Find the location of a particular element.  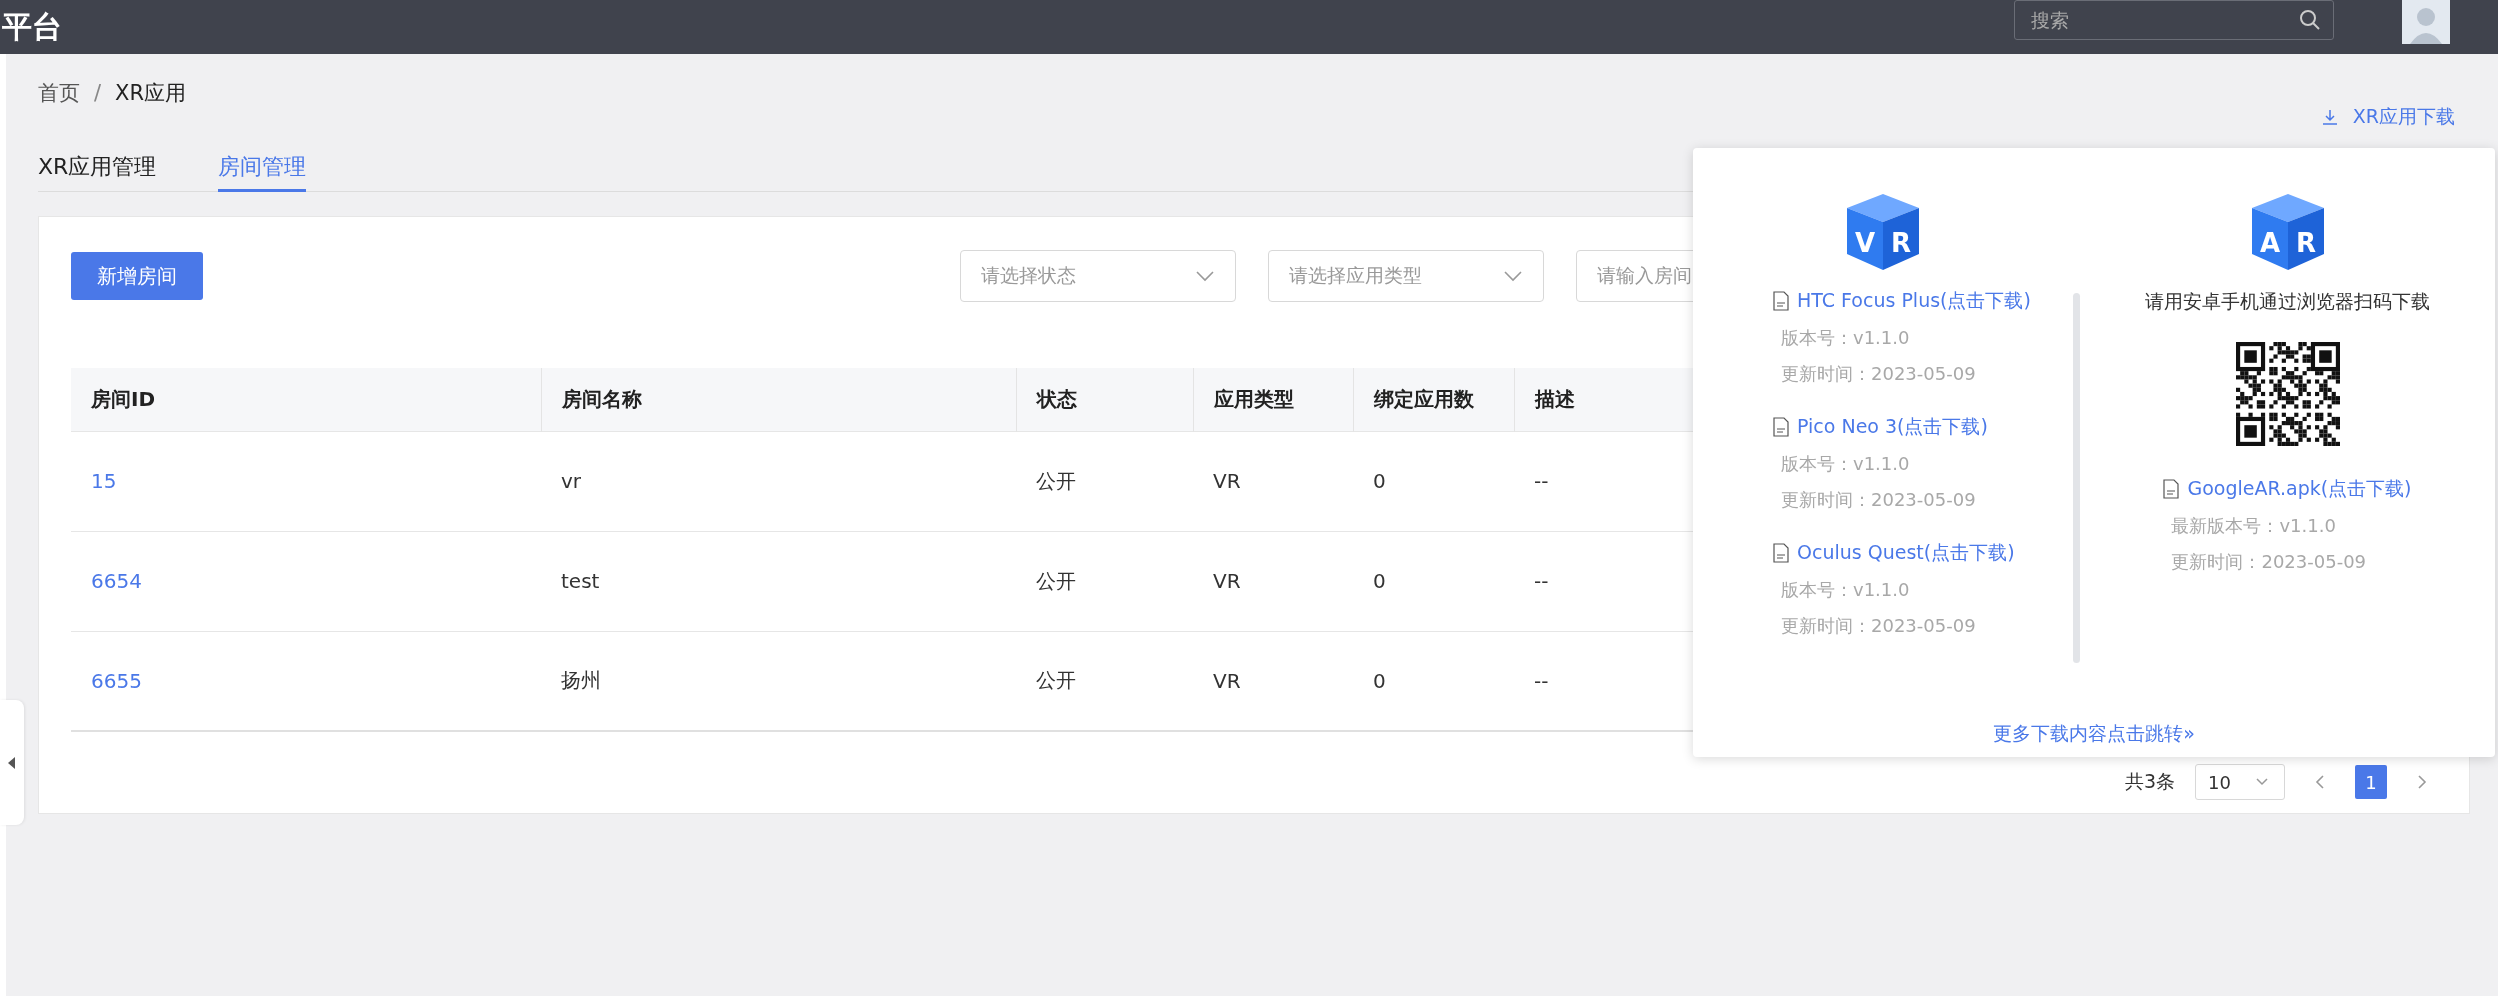

download-link: HTC Focus Plus(点击下载) is located at coordinates (1902, 301).